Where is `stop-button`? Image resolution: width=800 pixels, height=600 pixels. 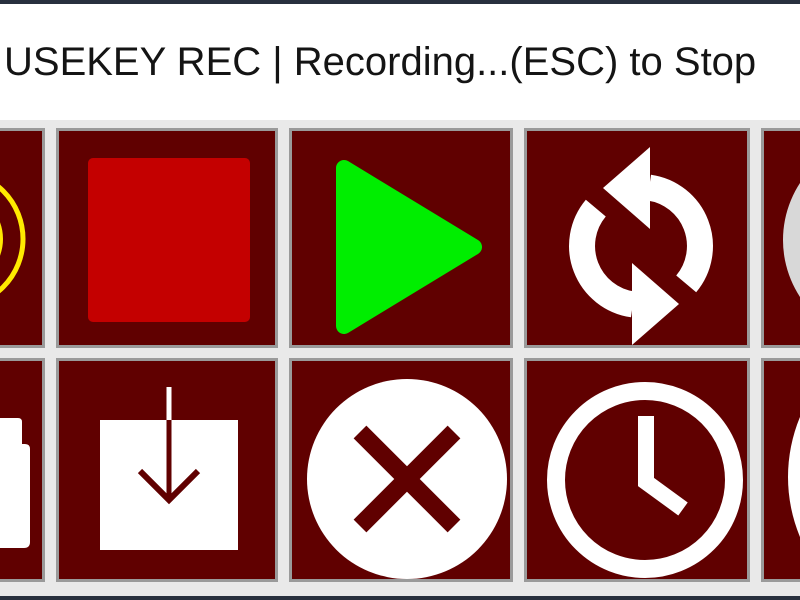
stop-button is located at coordinates (167, 238).